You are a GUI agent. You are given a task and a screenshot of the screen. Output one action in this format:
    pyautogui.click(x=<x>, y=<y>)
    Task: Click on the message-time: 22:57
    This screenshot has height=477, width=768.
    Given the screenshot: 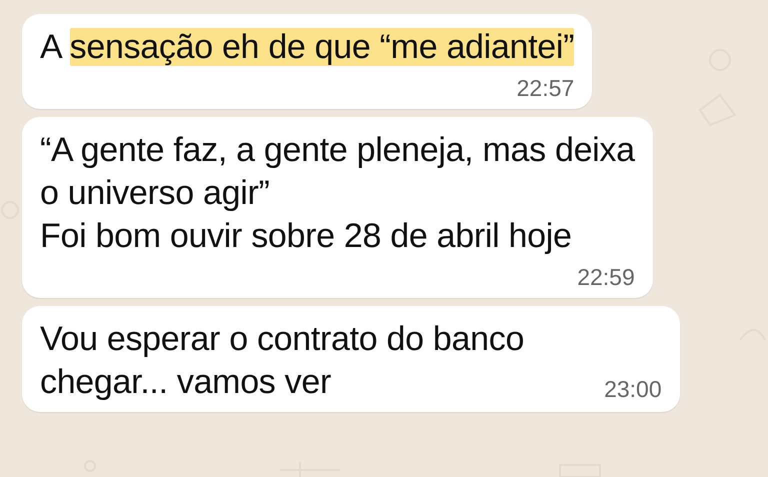 What is the action you would take?
    pyautogui.click(x=545, y=88)
    